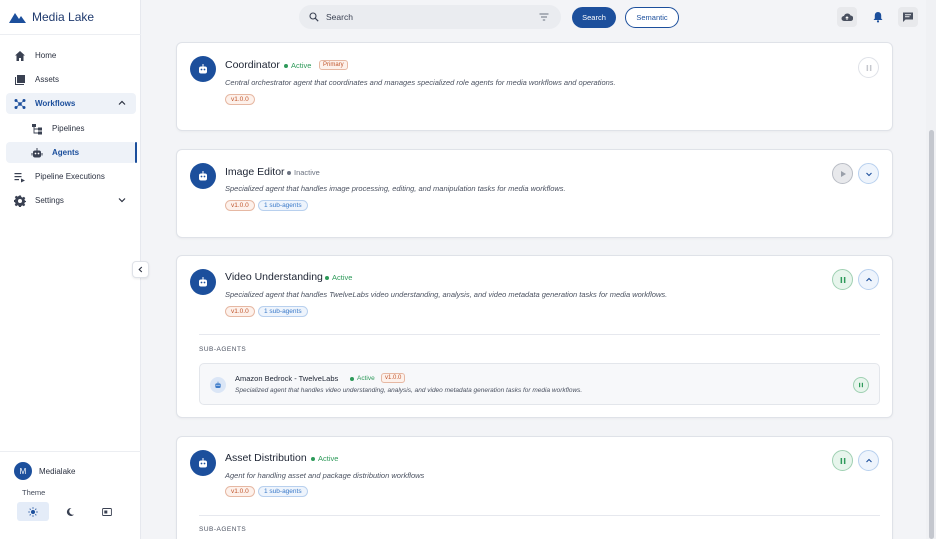 This screenshot has height=539, width=936. I want to click on theme-label: Theme, so click(34, 492).